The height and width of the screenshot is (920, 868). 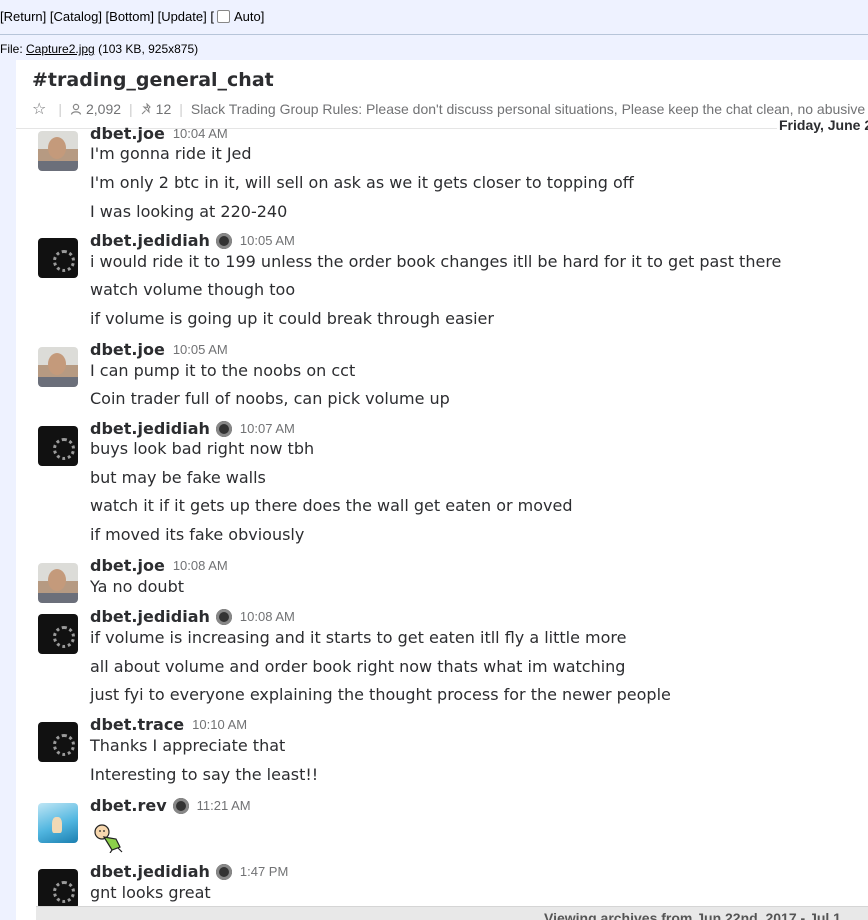 I want to click on update-link: Update, so click(x=182, y=16).